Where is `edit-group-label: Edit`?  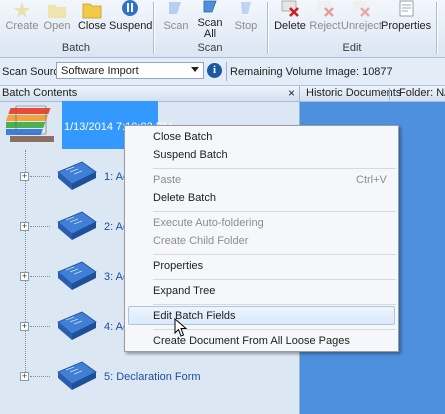
edit-group-label: Edit is located at coordinates (352, 48).